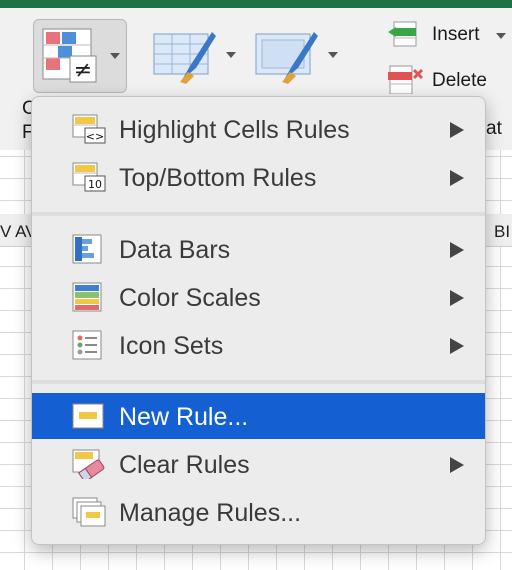  What do you see at coordinates (95, 184) in the screenshot?
I see `top10-glyph: 10` at bounding box center [95, 184].